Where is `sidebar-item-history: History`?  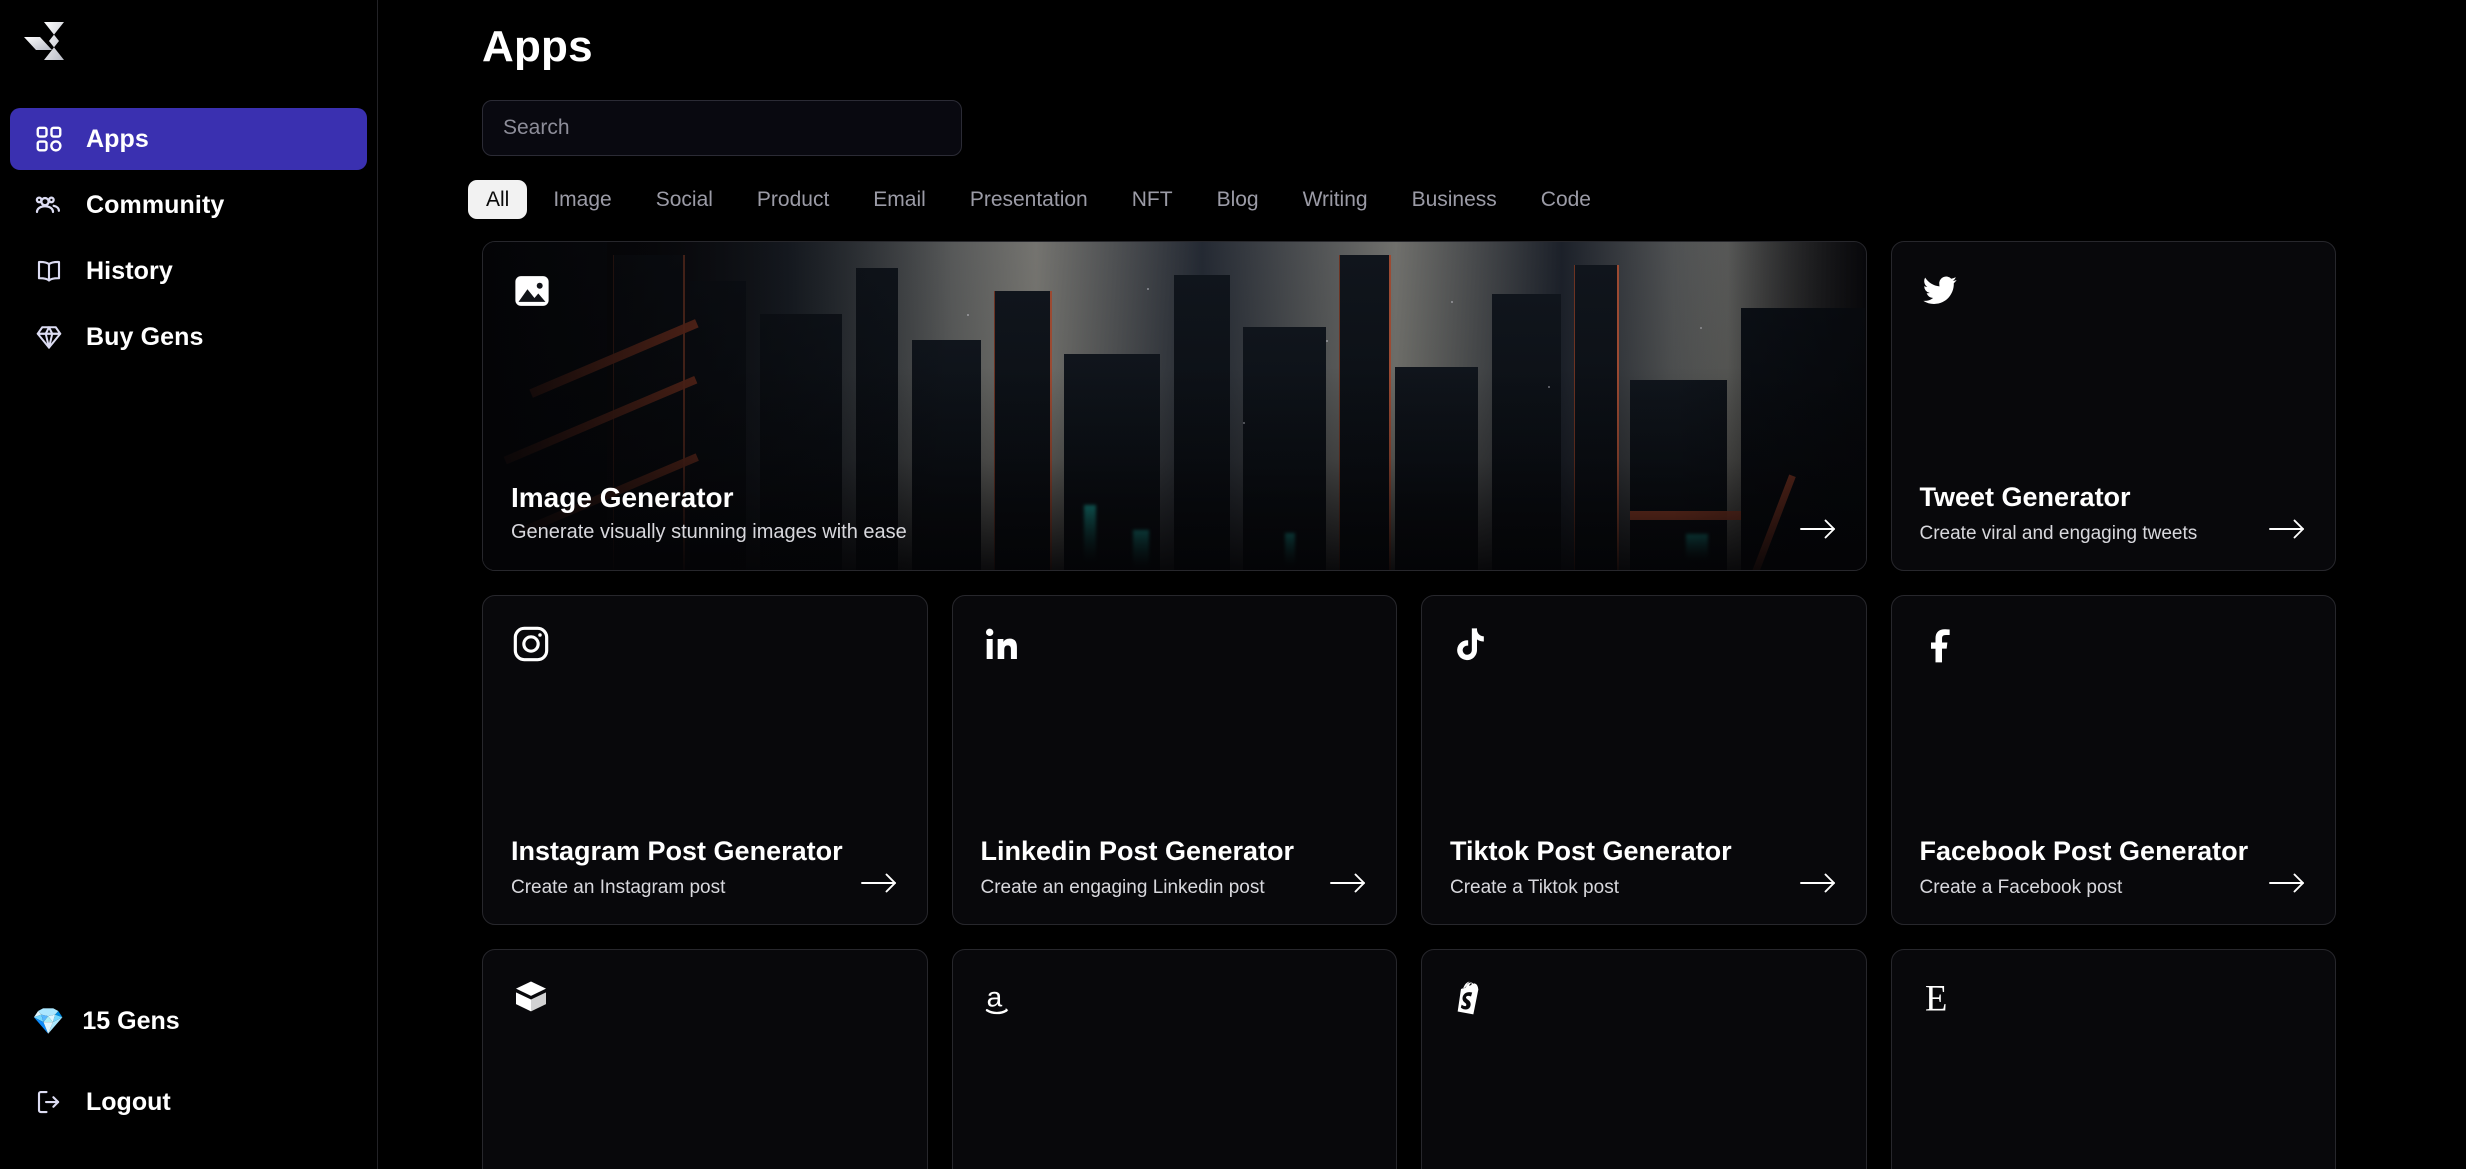 sidebar-item-history: History is located at coordinates (188, 271).